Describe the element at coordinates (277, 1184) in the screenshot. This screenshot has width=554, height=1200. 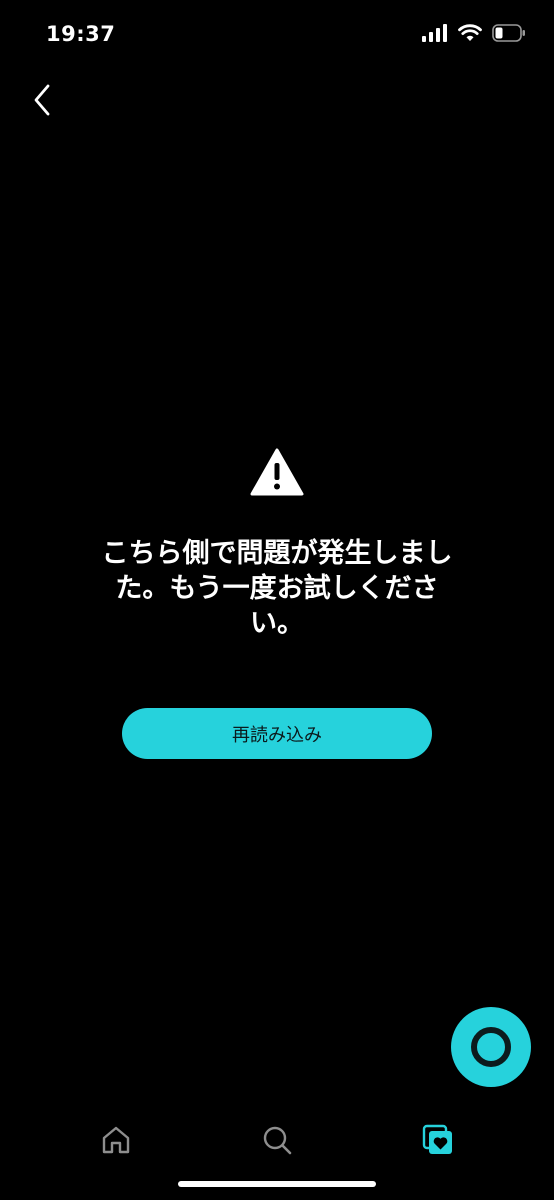
I see `home-indicator` at that location.